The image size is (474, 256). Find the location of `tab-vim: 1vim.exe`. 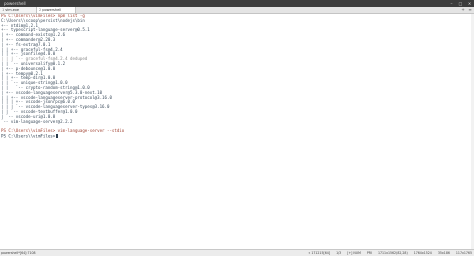

tab-vim: 1vim.exe is located at coordinates (18, 10).